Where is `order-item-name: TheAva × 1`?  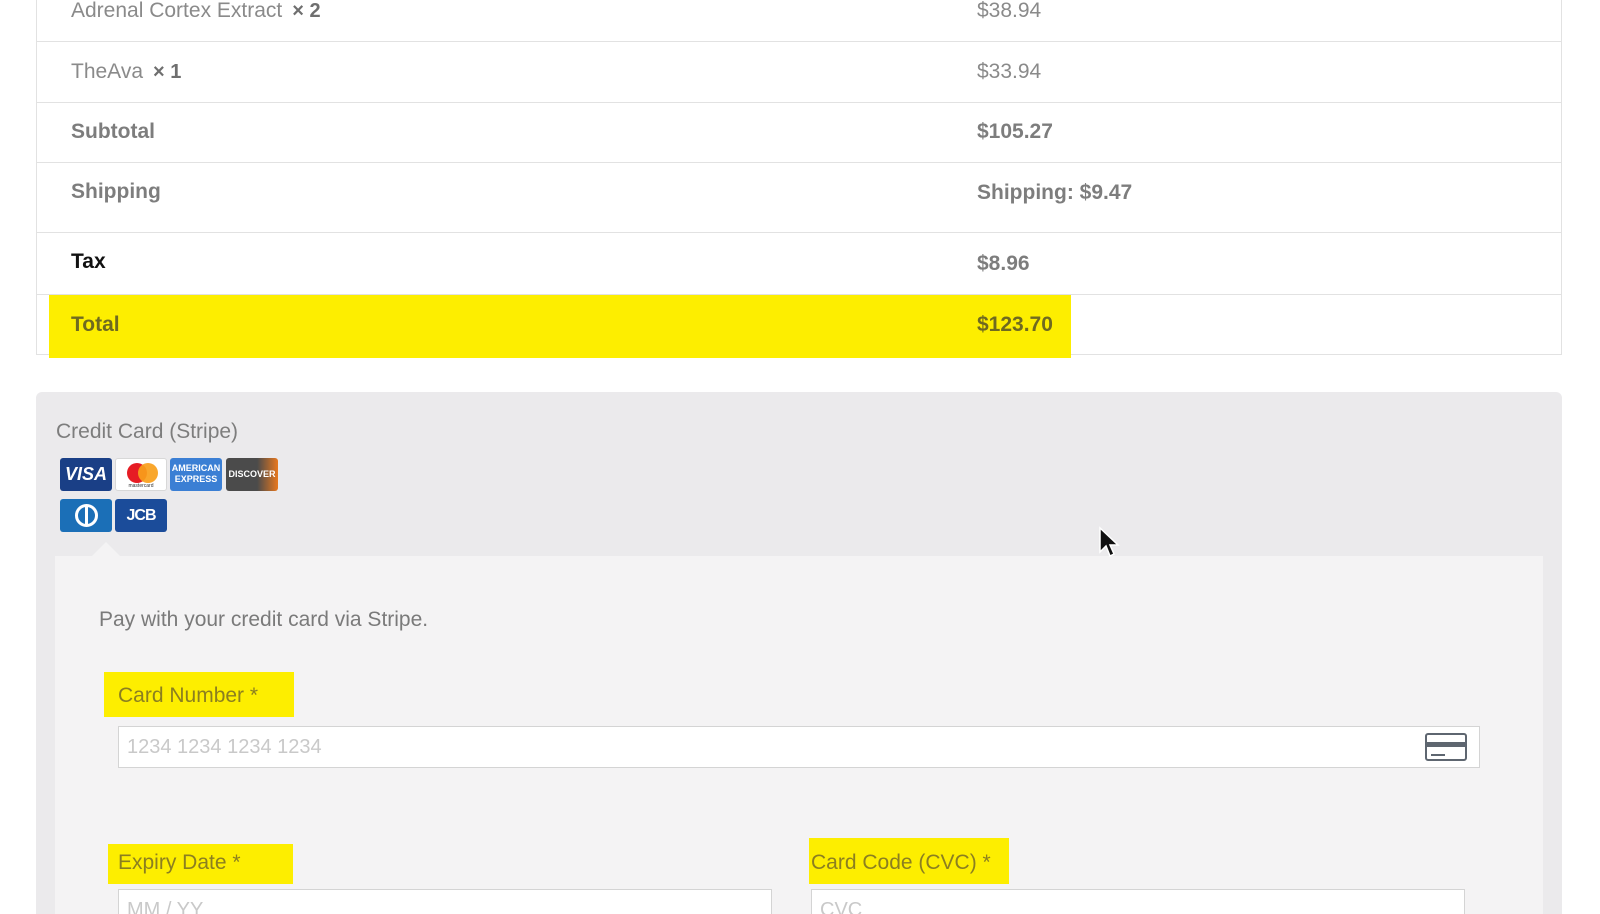 order-item-name: TheAva × 1 is located at coordinates (126, 71).